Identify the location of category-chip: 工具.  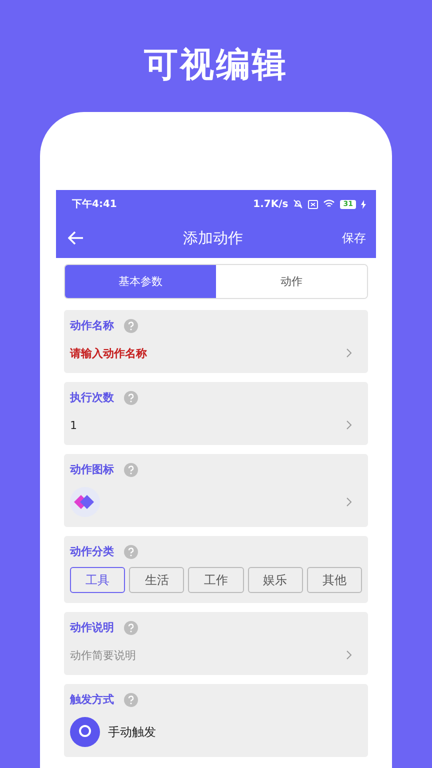
(98, 580).